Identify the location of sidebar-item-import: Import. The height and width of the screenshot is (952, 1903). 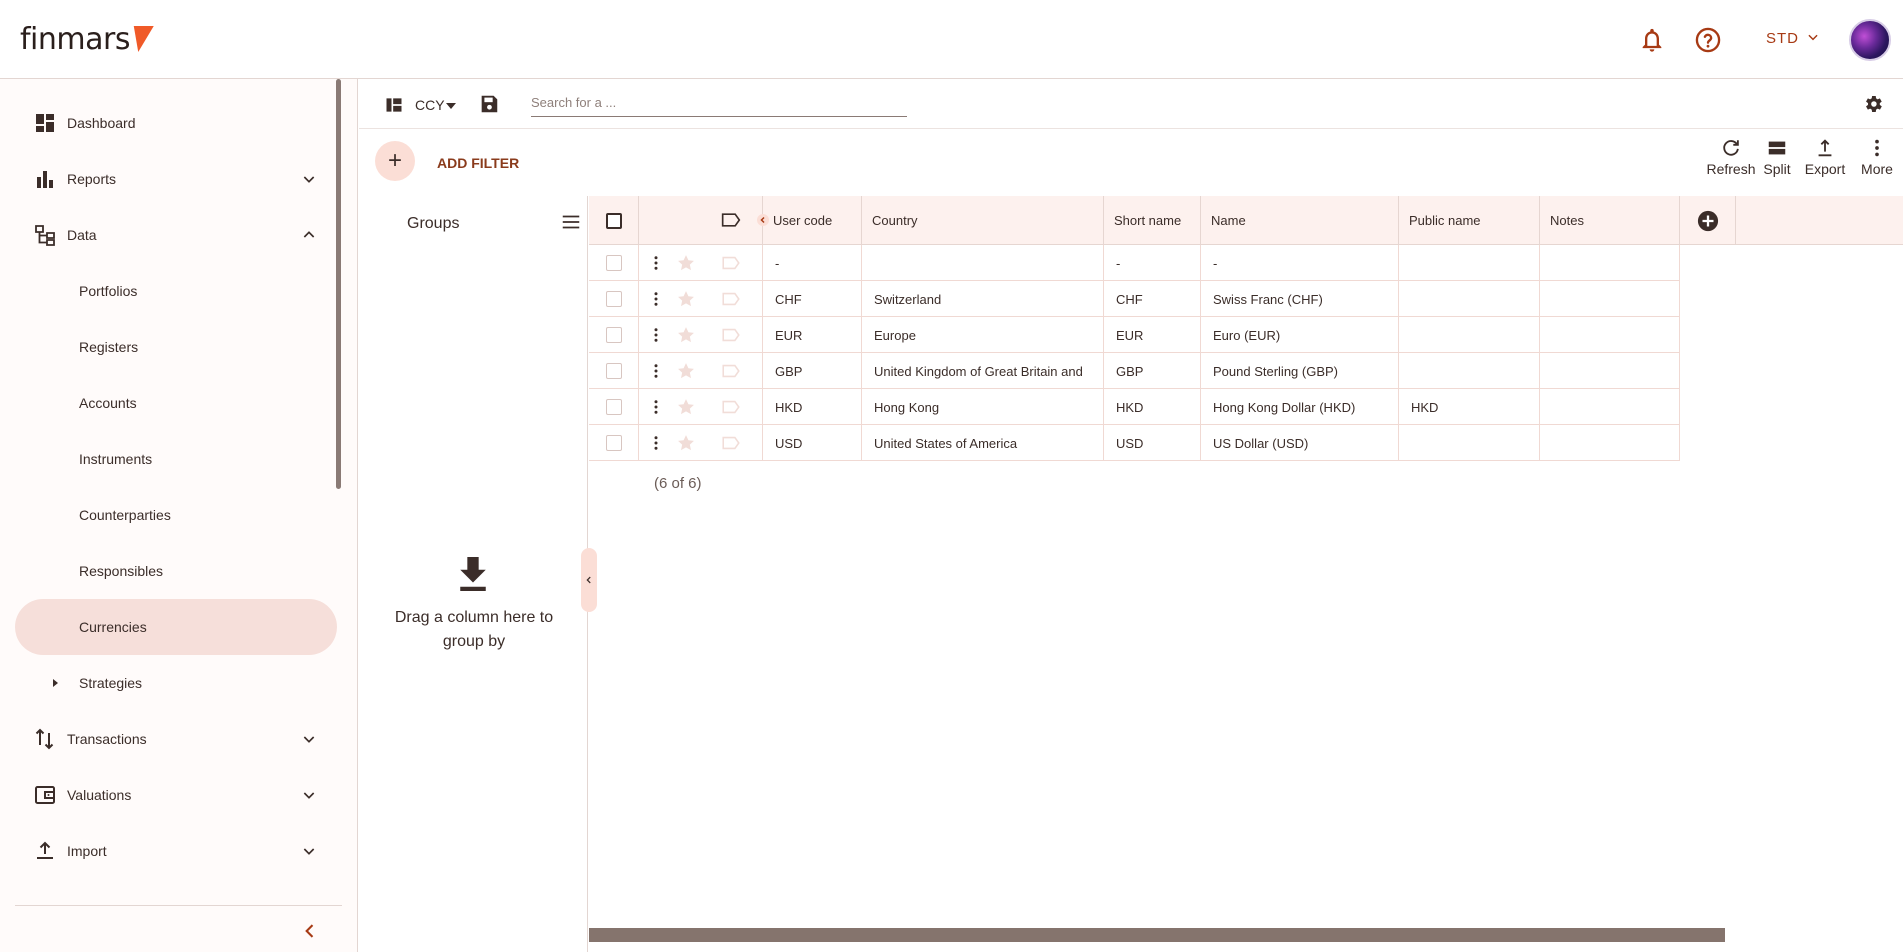
(176, 851).